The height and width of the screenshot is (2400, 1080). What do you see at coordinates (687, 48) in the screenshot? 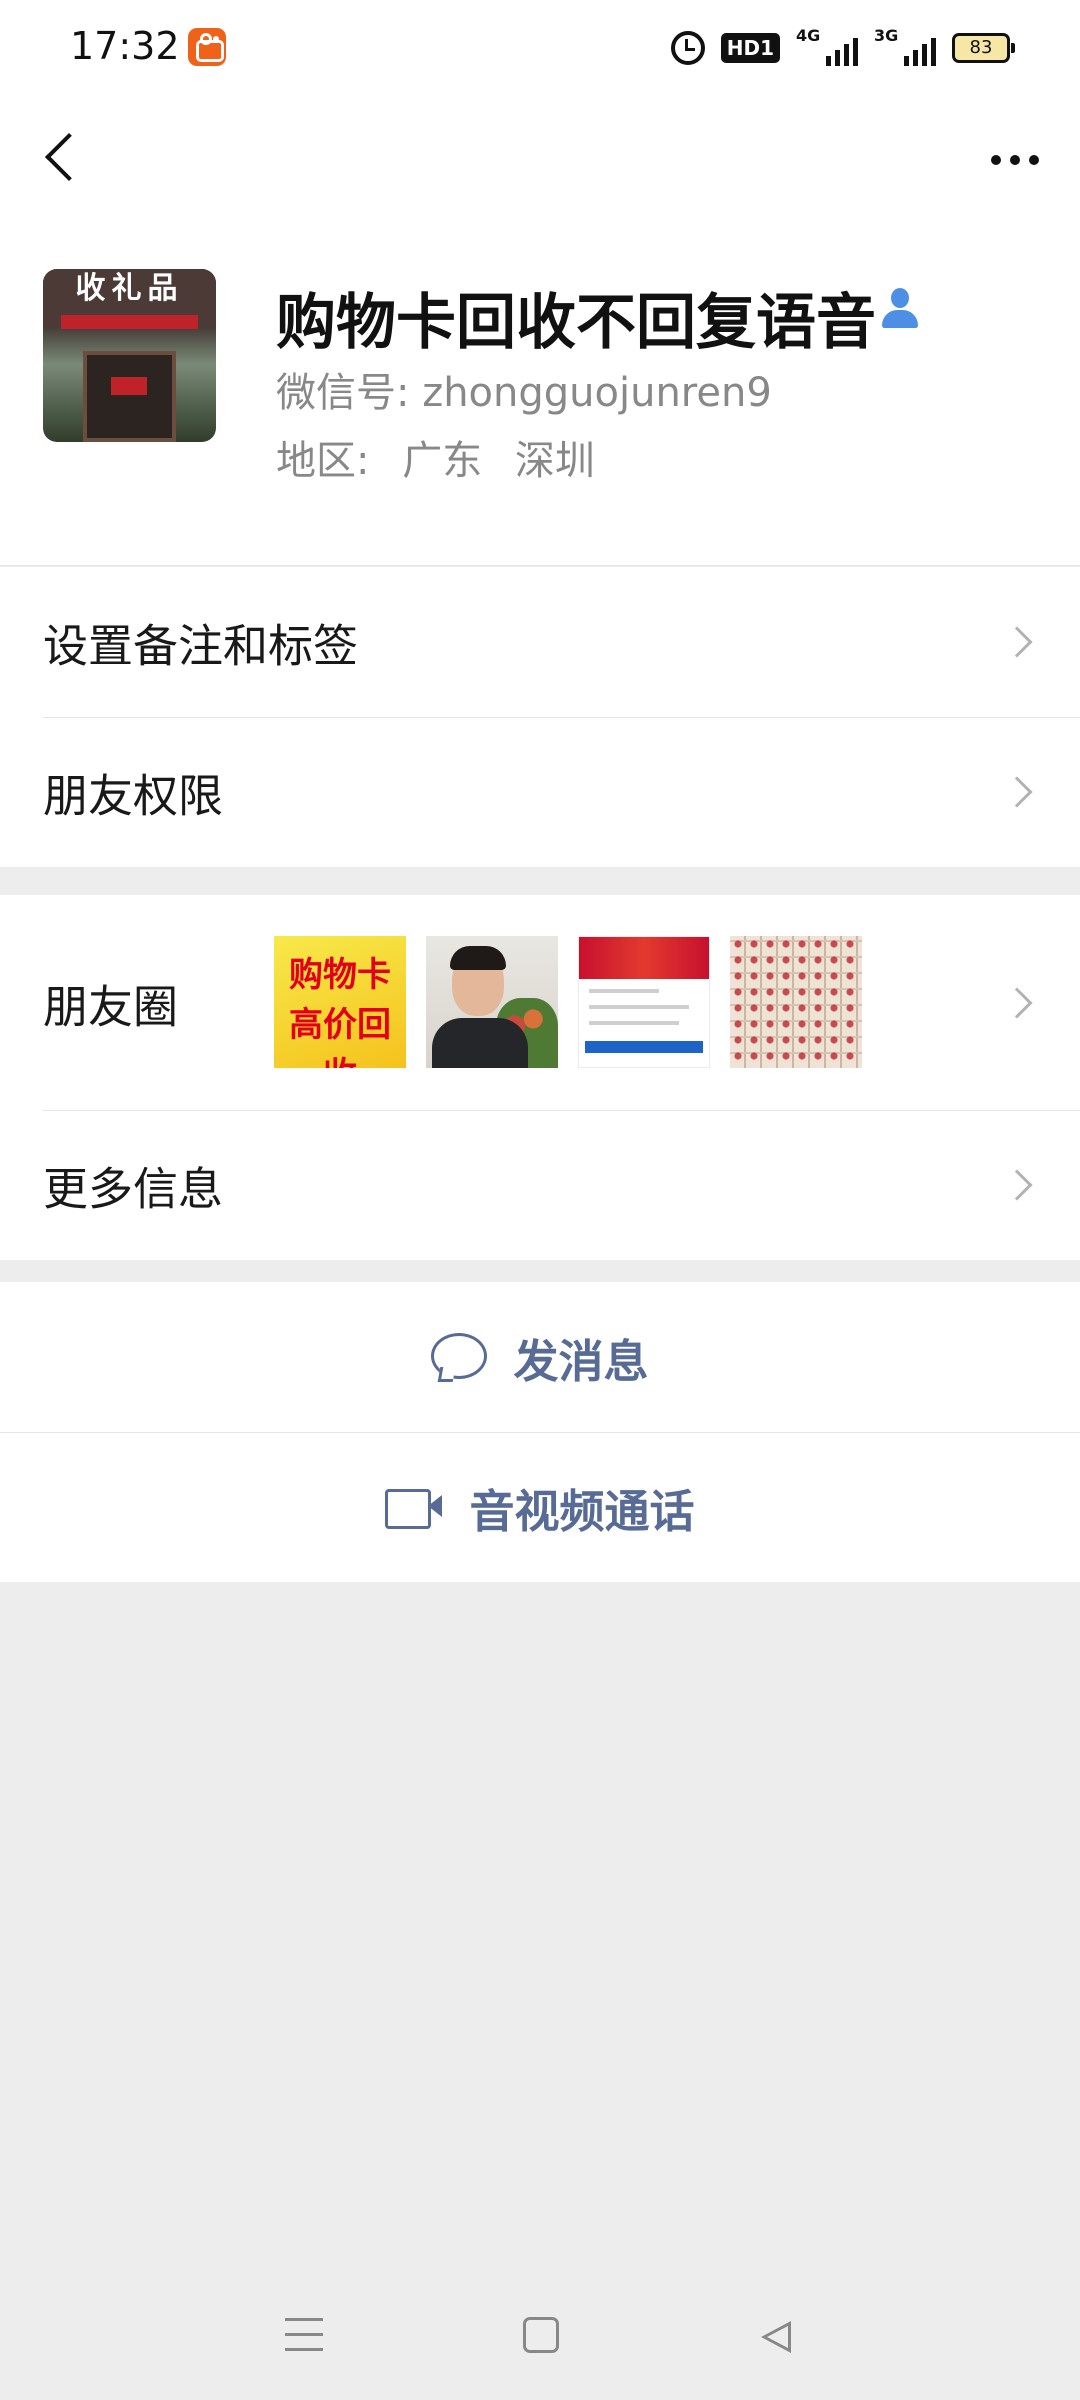
I see `alarm-icon` at bounding box center [687, 48].